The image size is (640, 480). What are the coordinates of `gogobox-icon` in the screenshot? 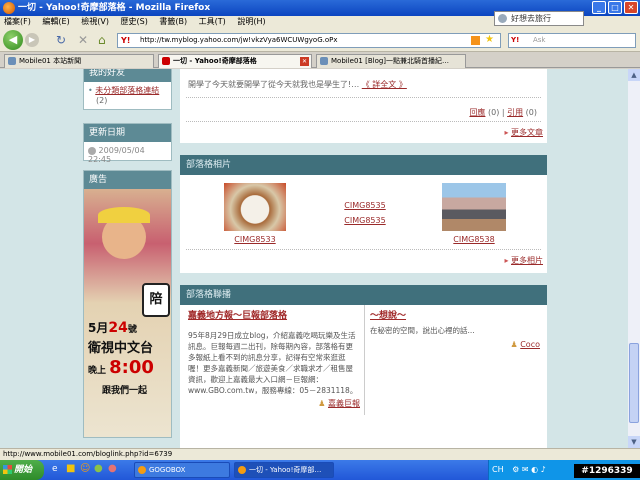 It's located at (142, 470).